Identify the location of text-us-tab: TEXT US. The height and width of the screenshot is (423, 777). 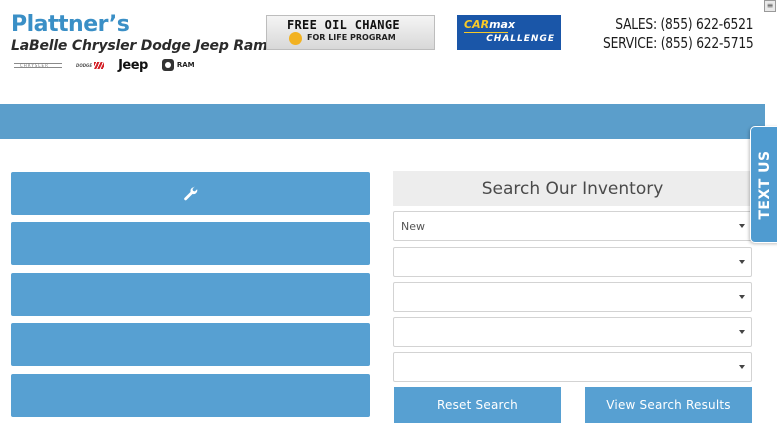
(763, 184).